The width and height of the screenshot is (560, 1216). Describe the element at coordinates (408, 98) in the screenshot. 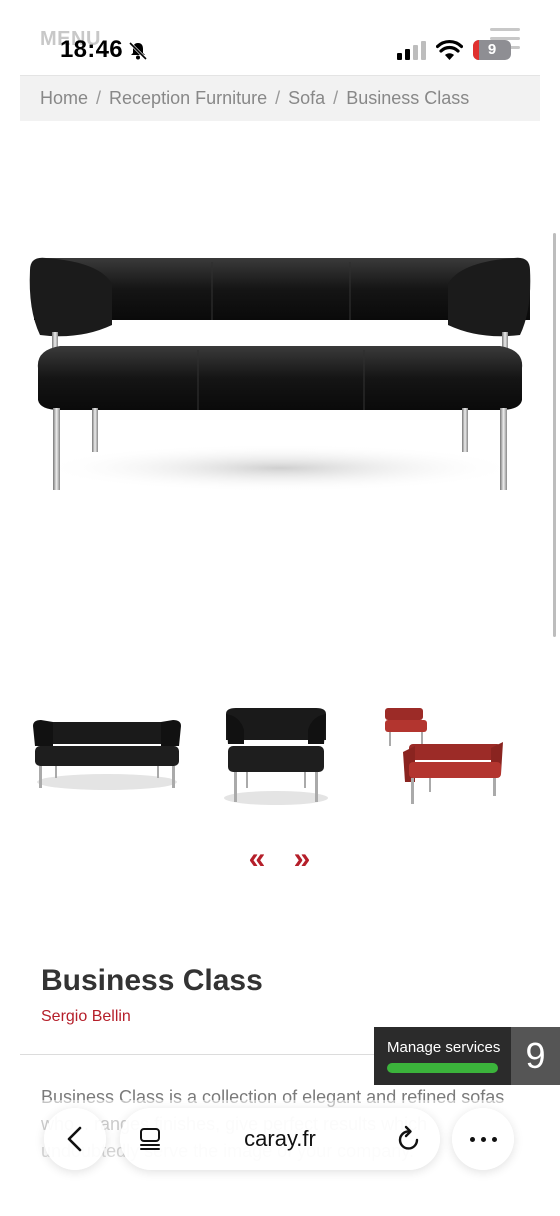

I see `breadcrumb-current: Business Class` at that location.